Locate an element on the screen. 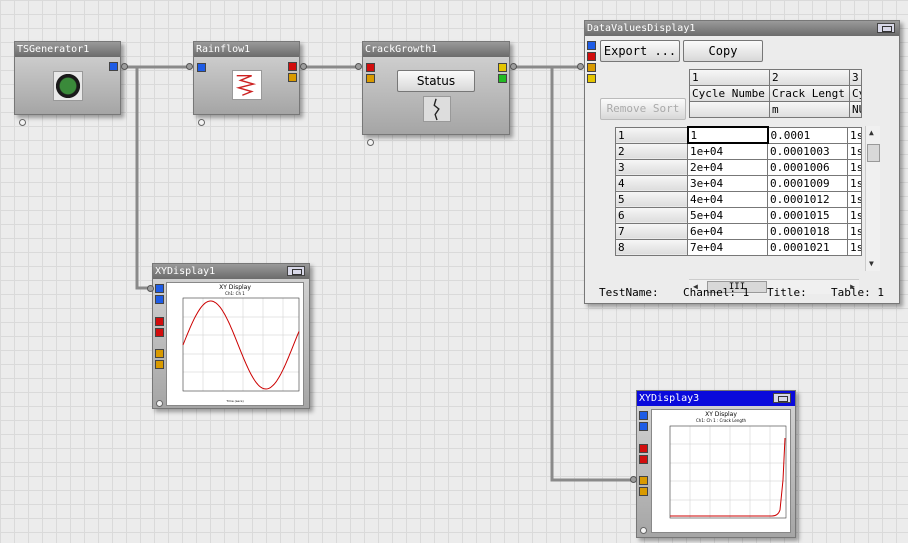  table-row: 21e+040.00010031s is located at coordinates (738, 151).